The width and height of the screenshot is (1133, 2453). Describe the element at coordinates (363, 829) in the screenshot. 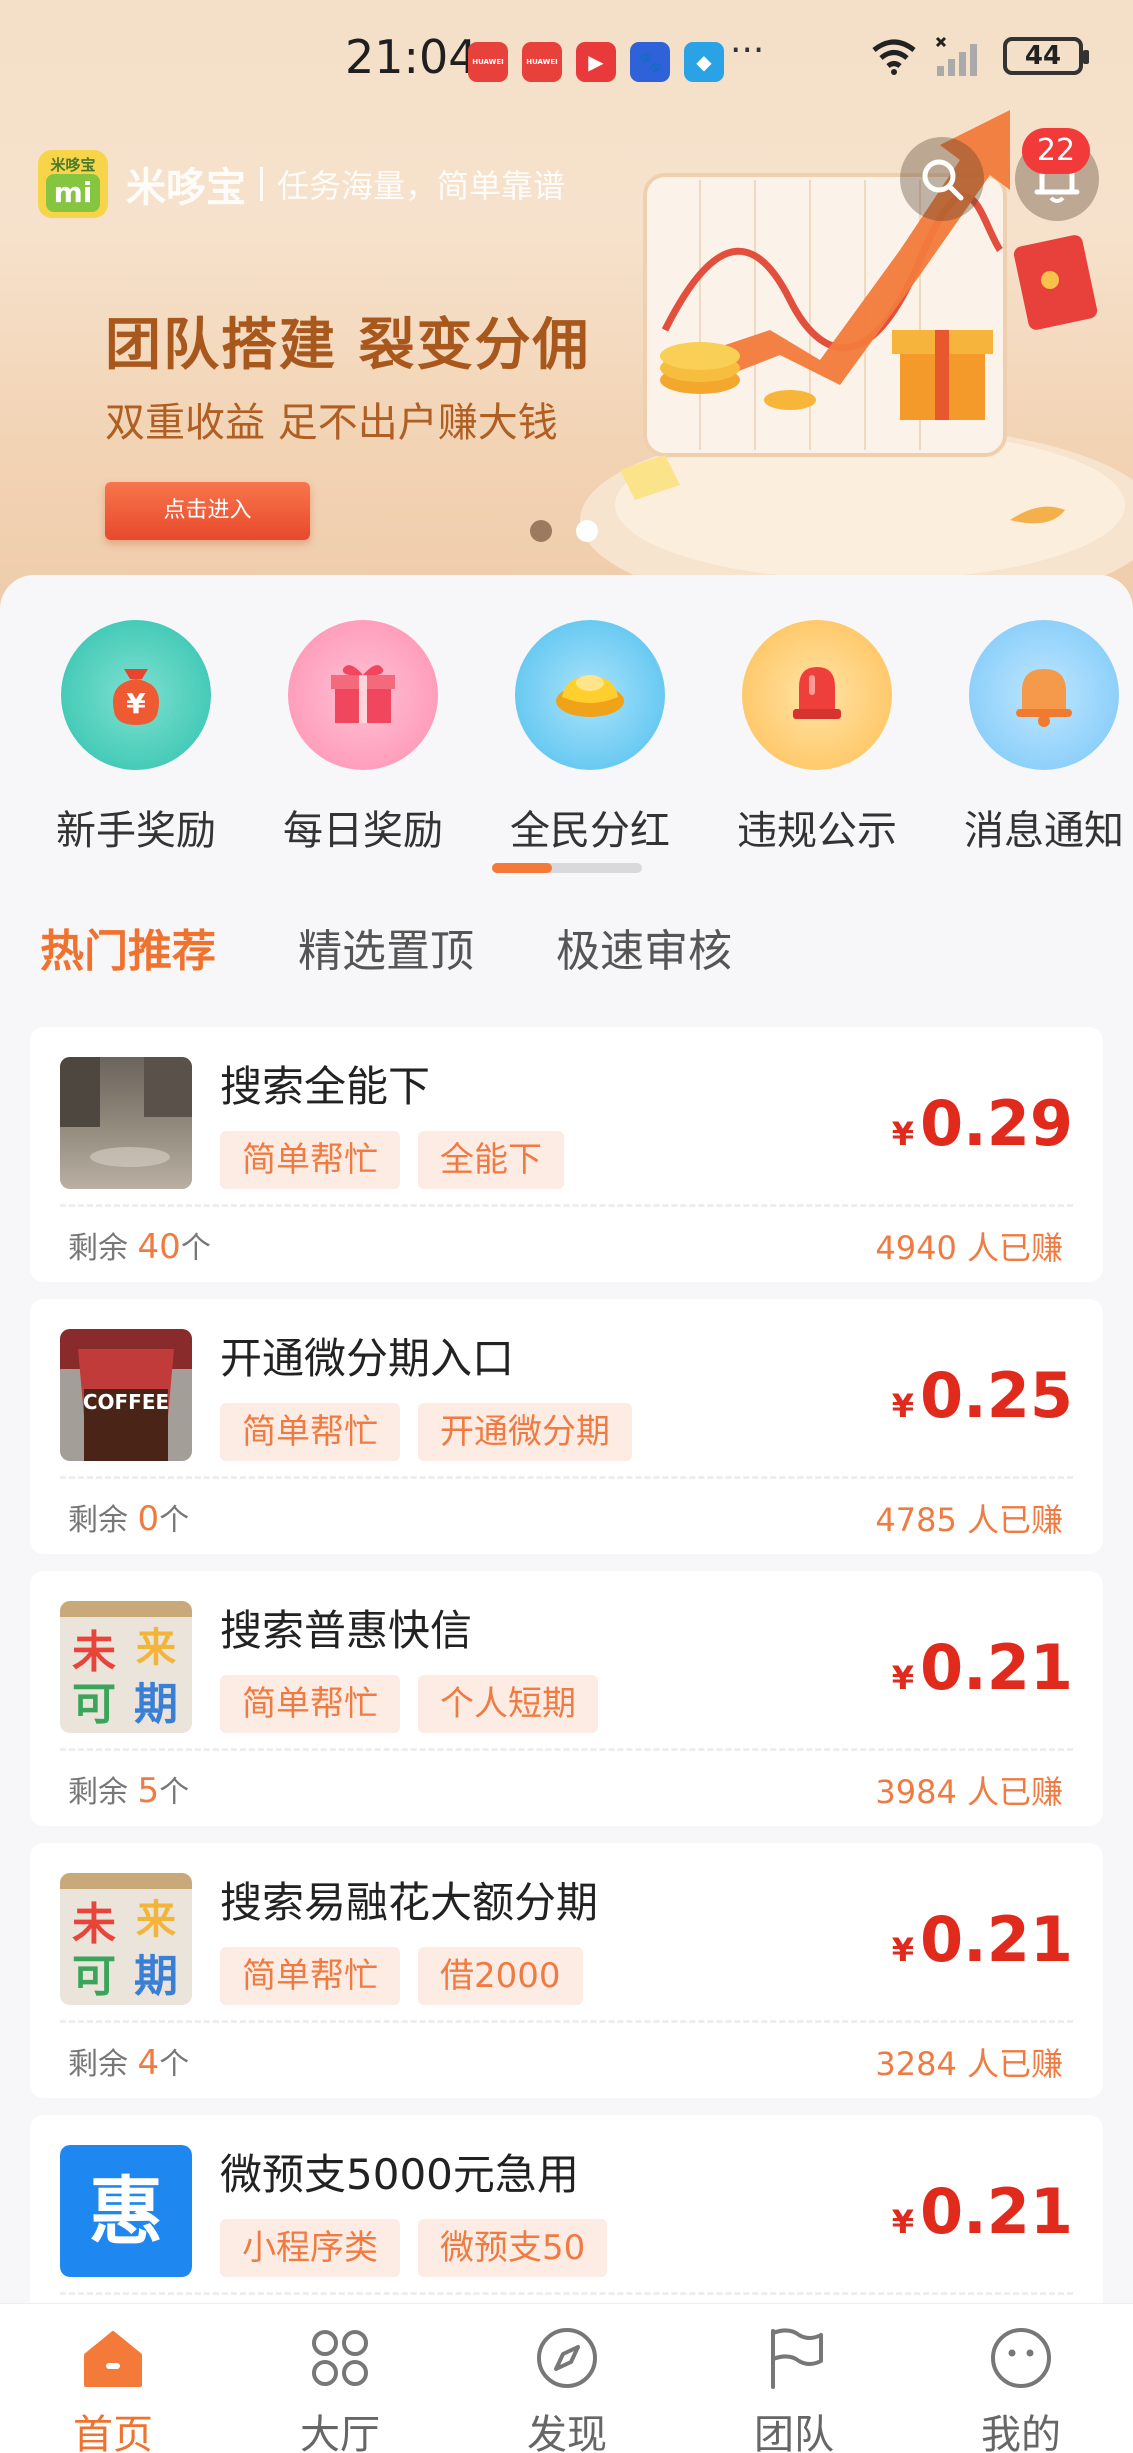

I see `quick-action-label: 每日奖励` at that location.